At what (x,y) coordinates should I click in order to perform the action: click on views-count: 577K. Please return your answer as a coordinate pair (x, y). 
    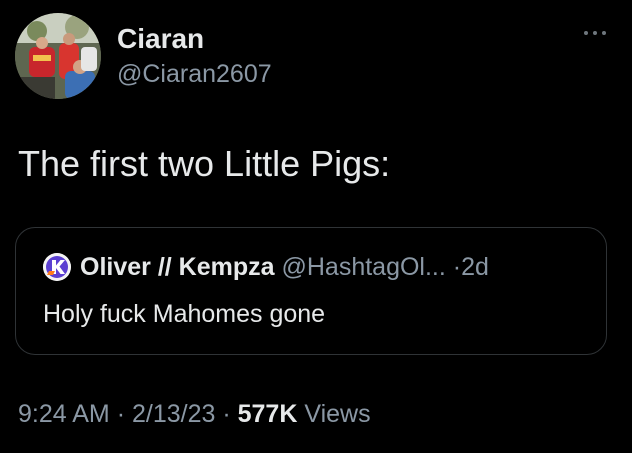
    Looking at the image, I should click on (267, 414).